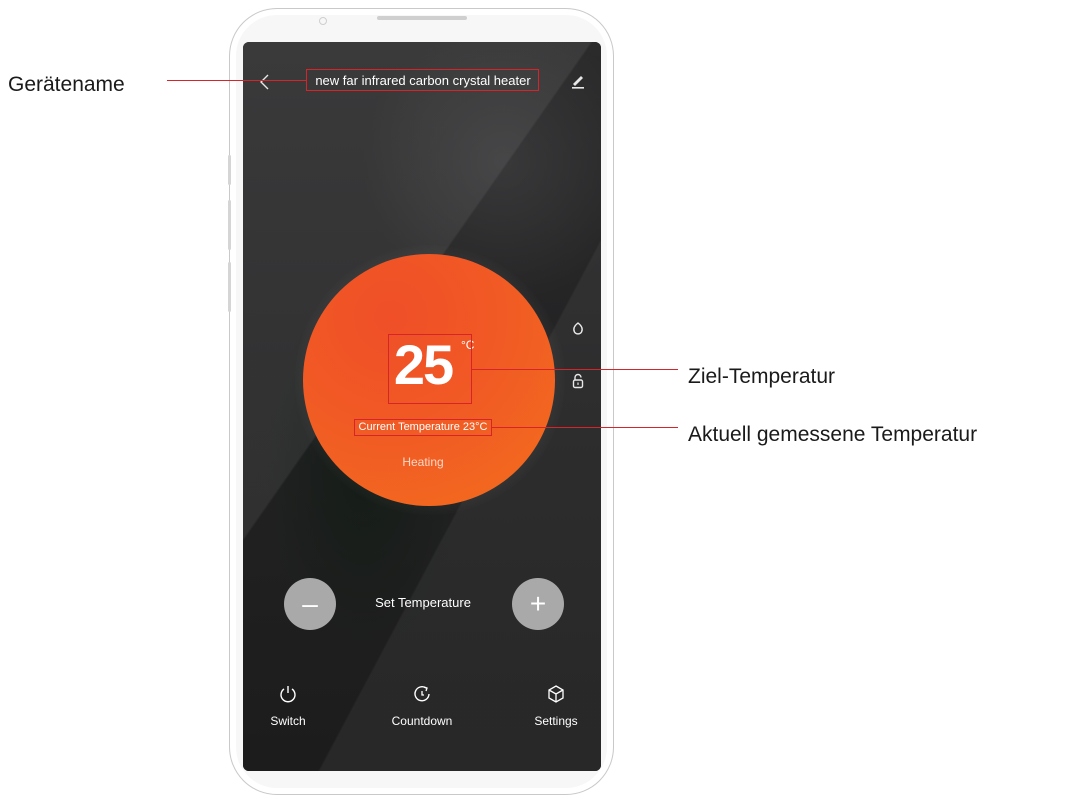  I want to click on tab-countdown: Countdown, so click(422, 700).